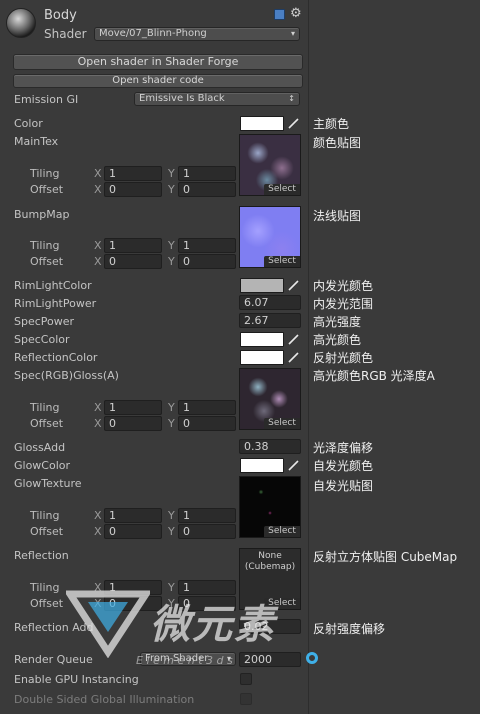 This screenshot has width=480, height=714. Describe the element at coordinates (207, 189) in the screenshot. I see `maintex-offset-y-field: 0` at that location.